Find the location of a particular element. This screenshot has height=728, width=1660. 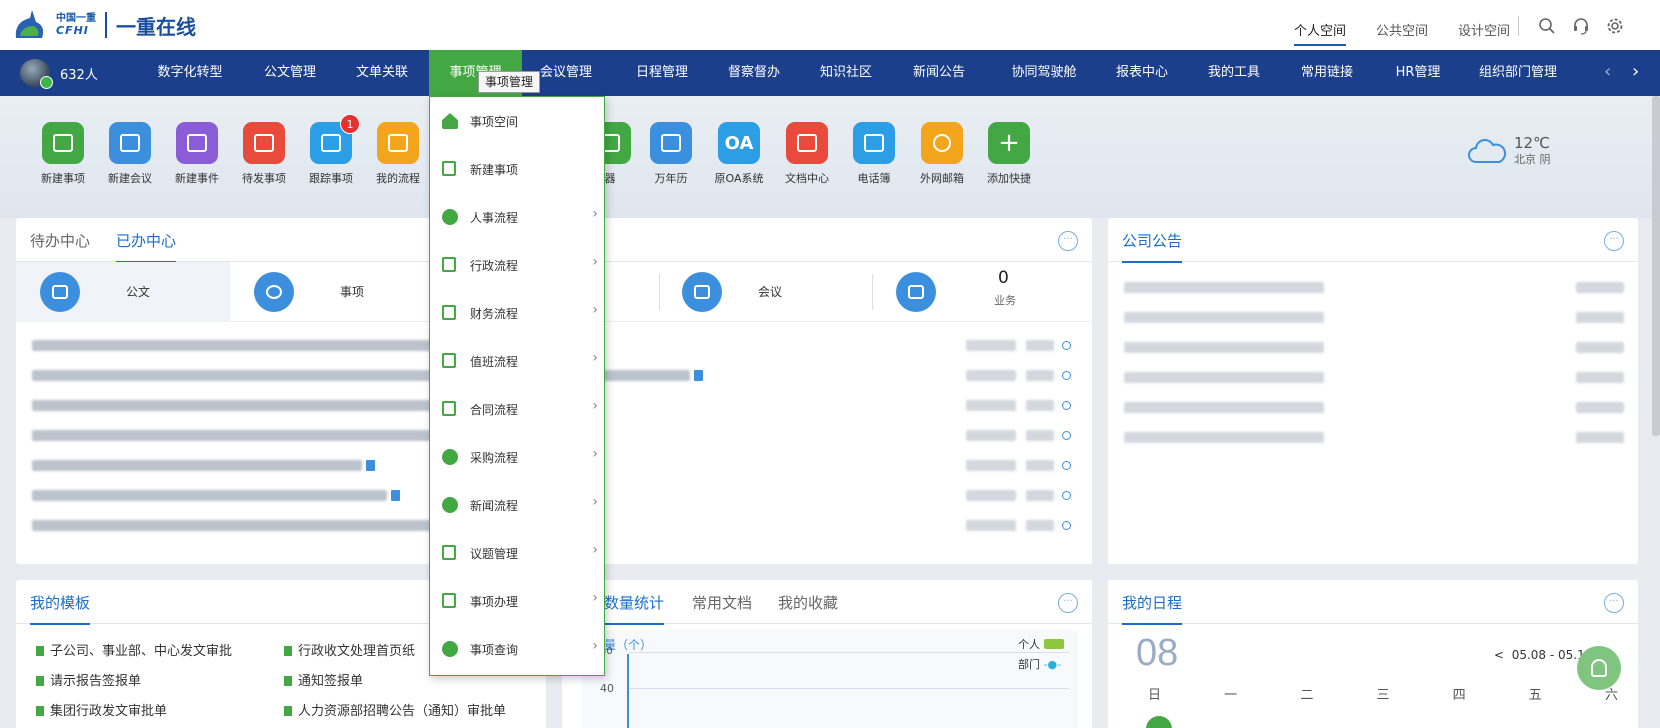

shortcut-new-matter: 新建事项 is located at coordinates (63, 154).